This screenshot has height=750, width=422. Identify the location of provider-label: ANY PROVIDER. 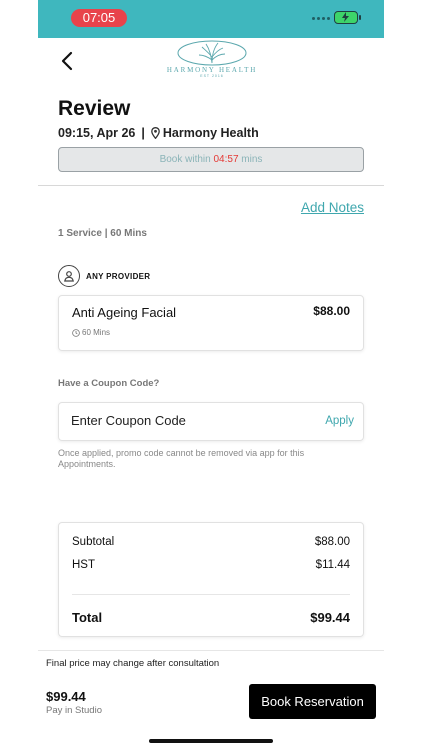
(118, 276).